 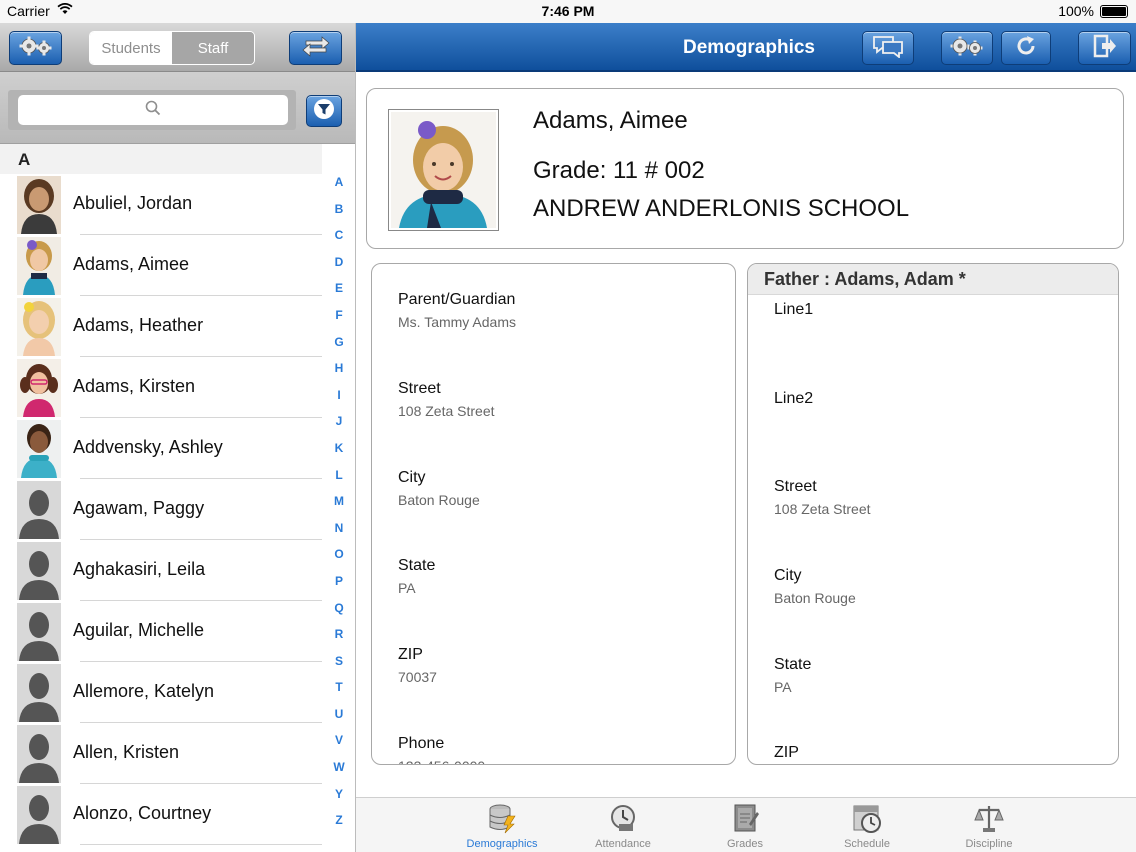 What do you see at coordinates (867, 818) in the screenshot?
I see `calendar-clock-icon` at bounding box center [867, 818].